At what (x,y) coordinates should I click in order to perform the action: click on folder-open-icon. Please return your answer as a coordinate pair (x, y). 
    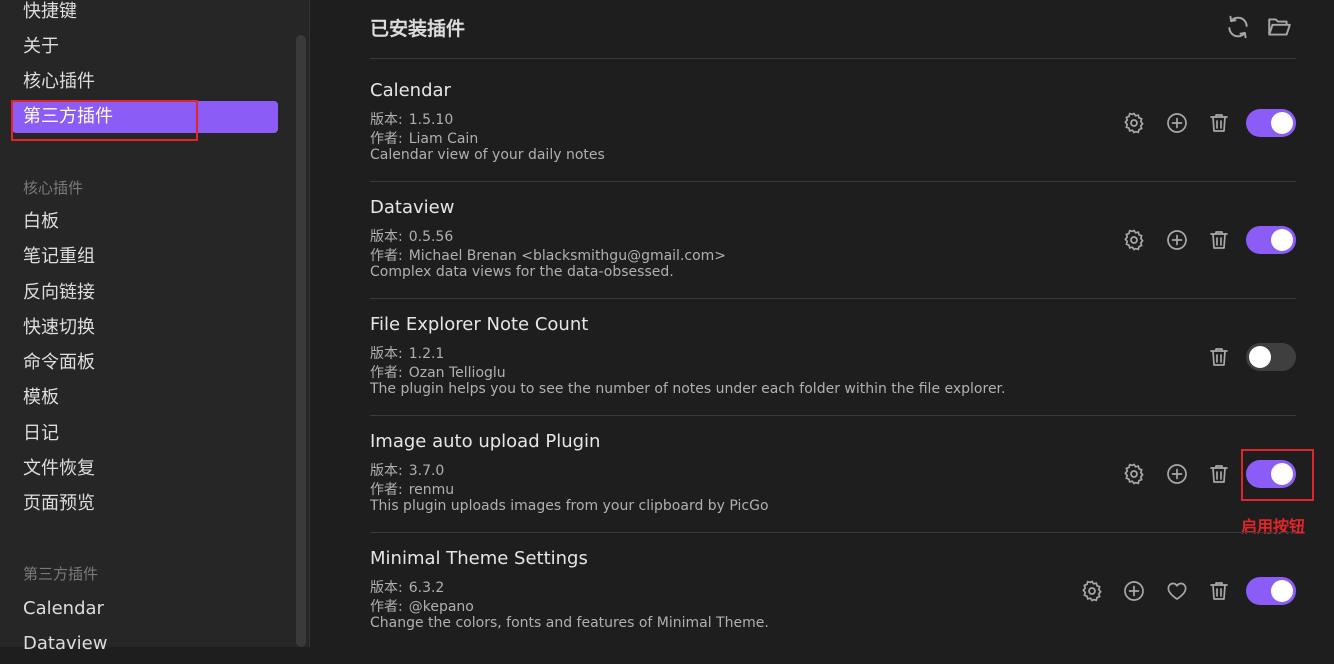
    Looking at the image, I should click on (1279, 27).